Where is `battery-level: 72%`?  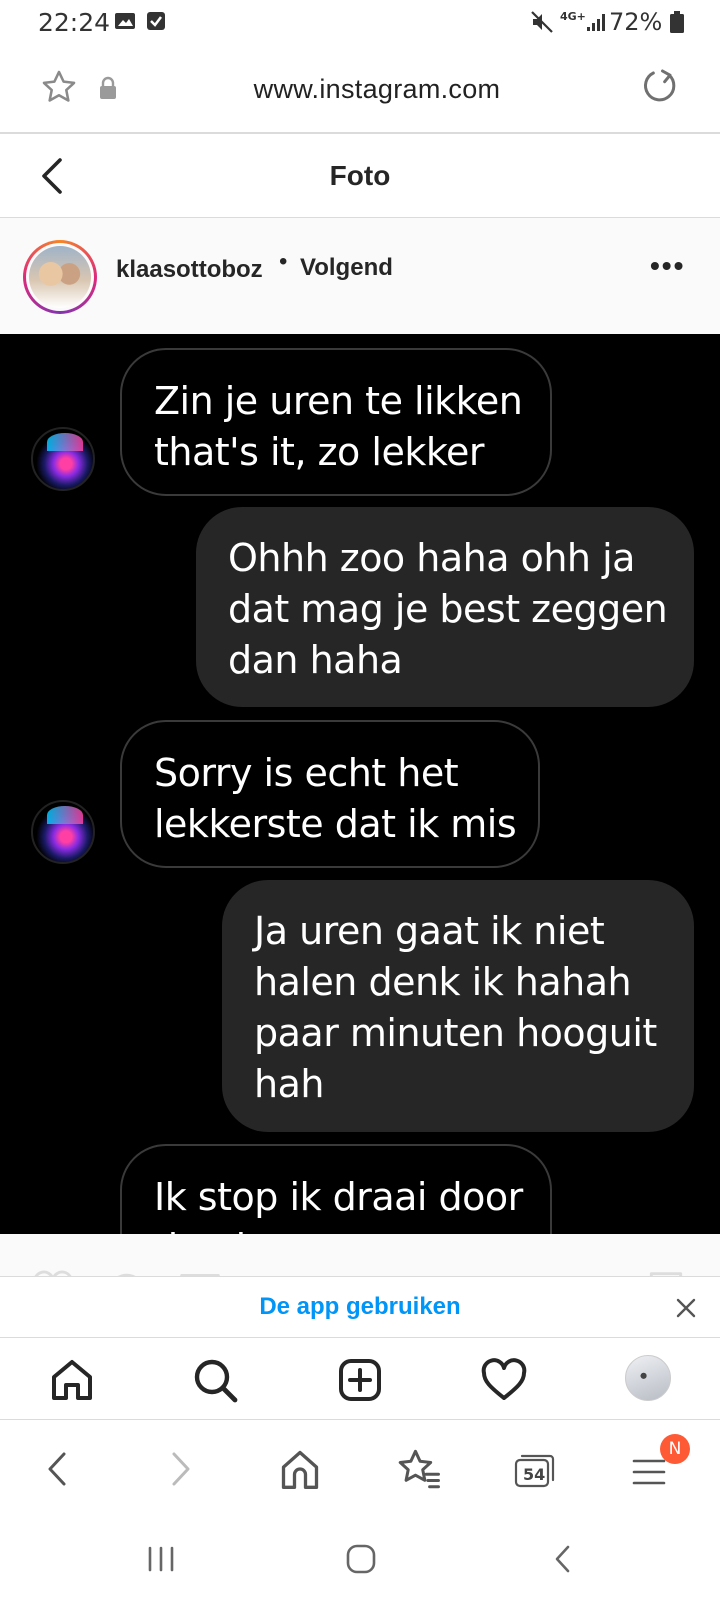
battery-level: 72% is located at coordinates (646, 22).